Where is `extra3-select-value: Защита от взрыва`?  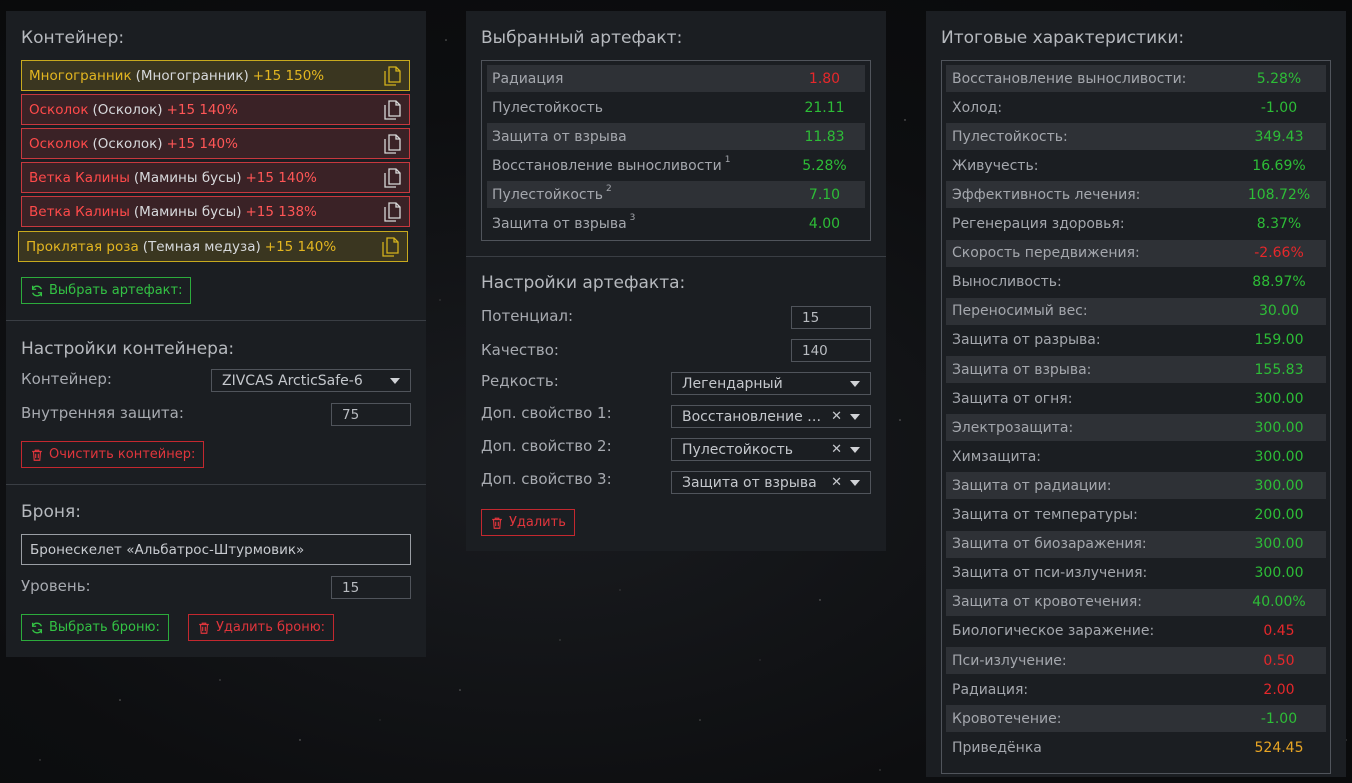
extra3-select-value: Защита от взрыва is located at coordinates (749, 482).